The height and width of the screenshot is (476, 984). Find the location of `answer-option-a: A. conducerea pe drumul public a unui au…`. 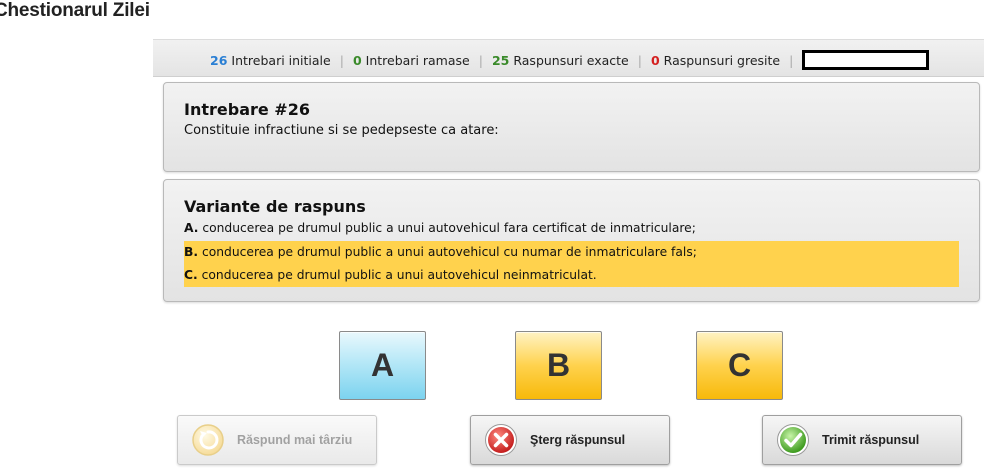

answer-option-a: A. conducerea pe drumul public a unui au… is located at coordinates (571, 228).